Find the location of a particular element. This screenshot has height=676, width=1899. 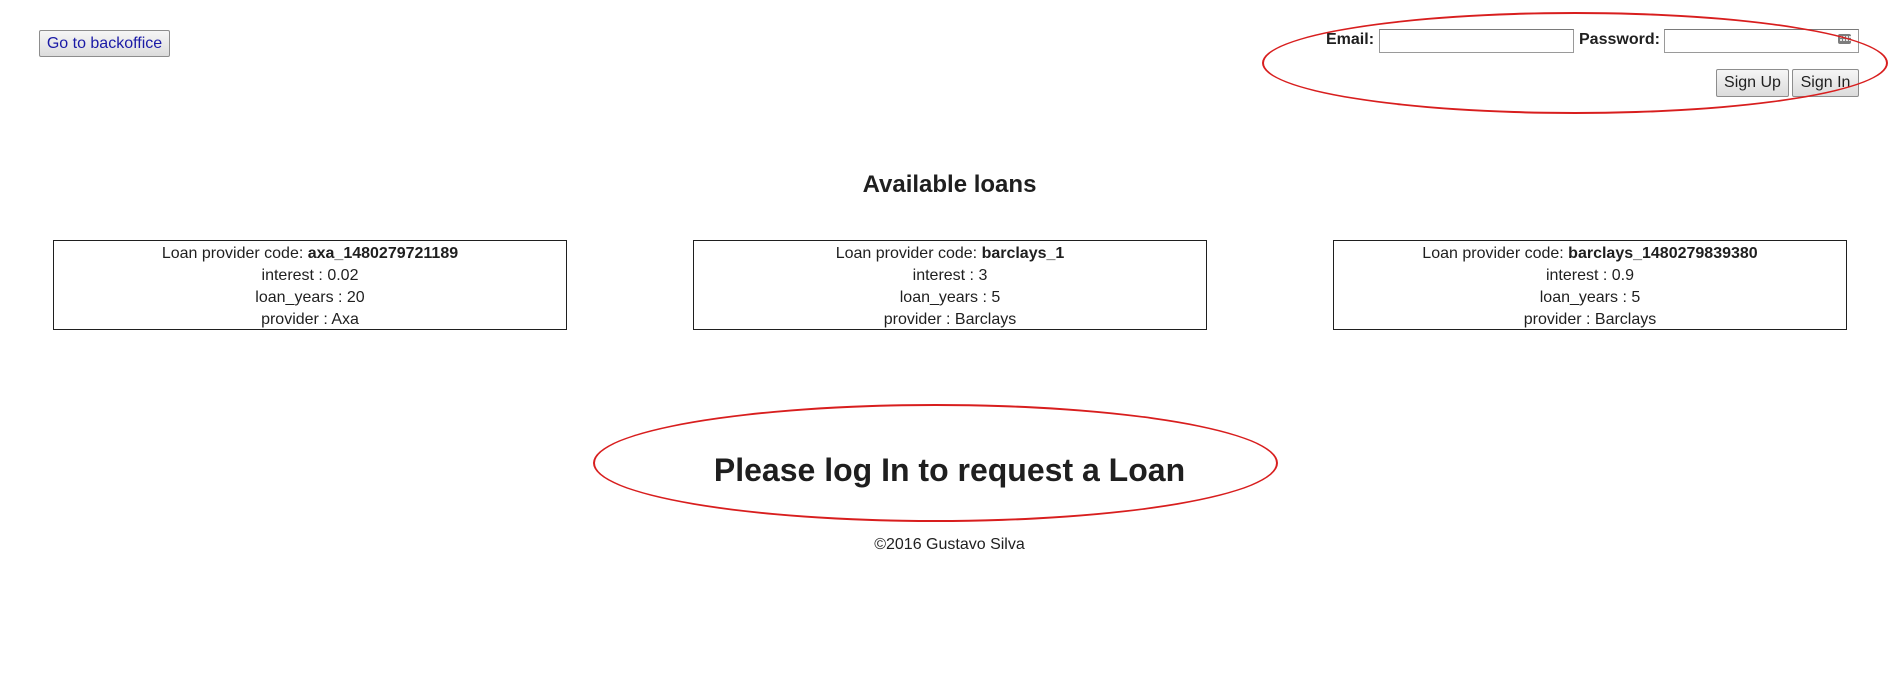

loan-code-row: Loan provider code: axa_1480279721189 is located at coordinates (310, 254).